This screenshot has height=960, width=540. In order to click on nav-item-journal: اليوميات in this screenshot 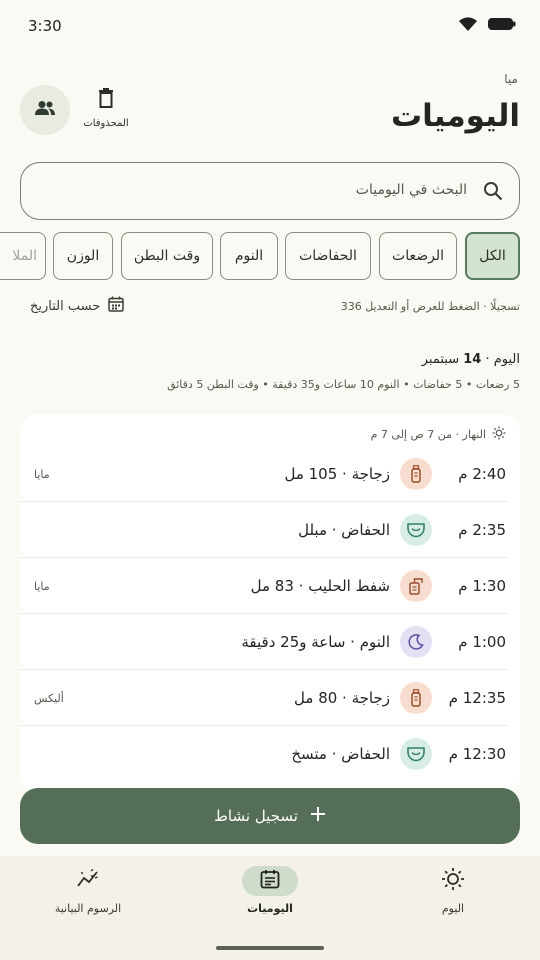, I will do `click(270, 890)`.